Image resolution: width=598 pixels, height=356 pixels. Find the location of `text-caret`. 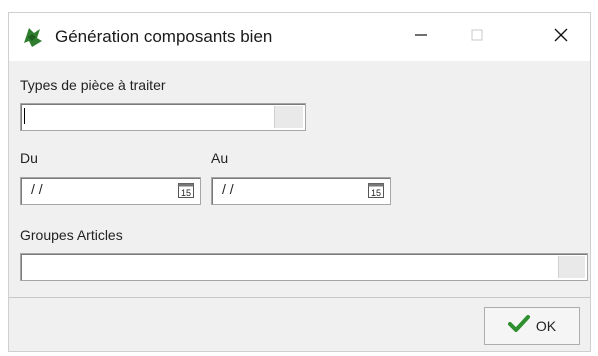

text-caret is located at coordinates (24, 116).